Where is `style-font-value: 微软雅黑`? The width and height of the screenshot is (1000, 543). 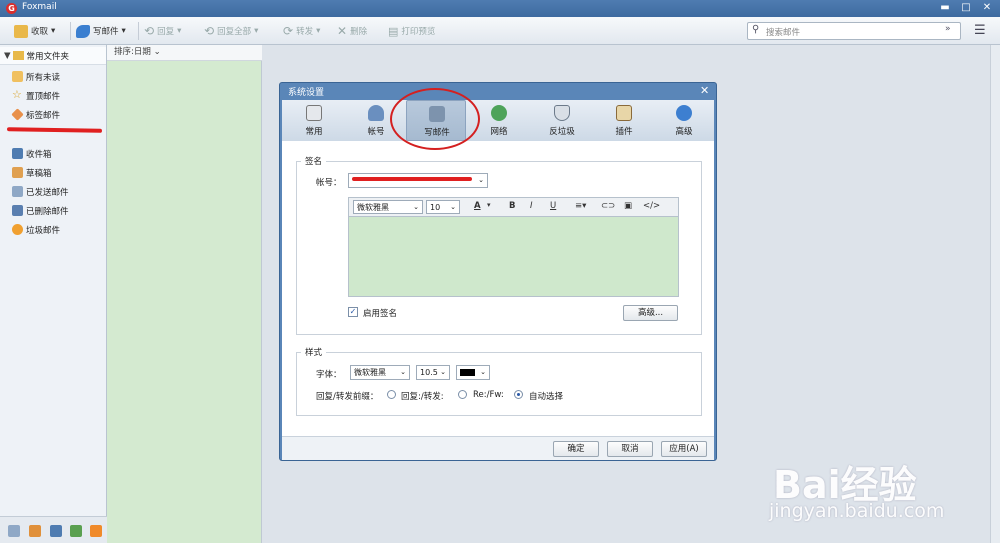
style-font-value: 微软雅黑 is located at coordinates (370, 372).